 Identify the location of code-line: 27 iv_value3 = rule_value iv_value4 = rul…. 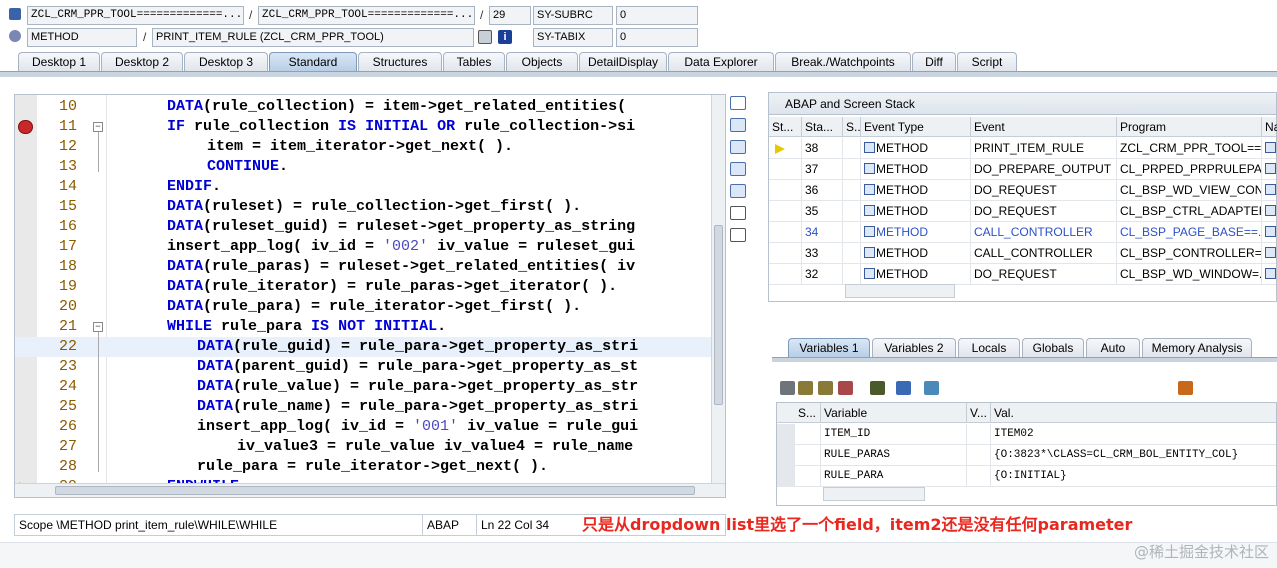
(370, 447).